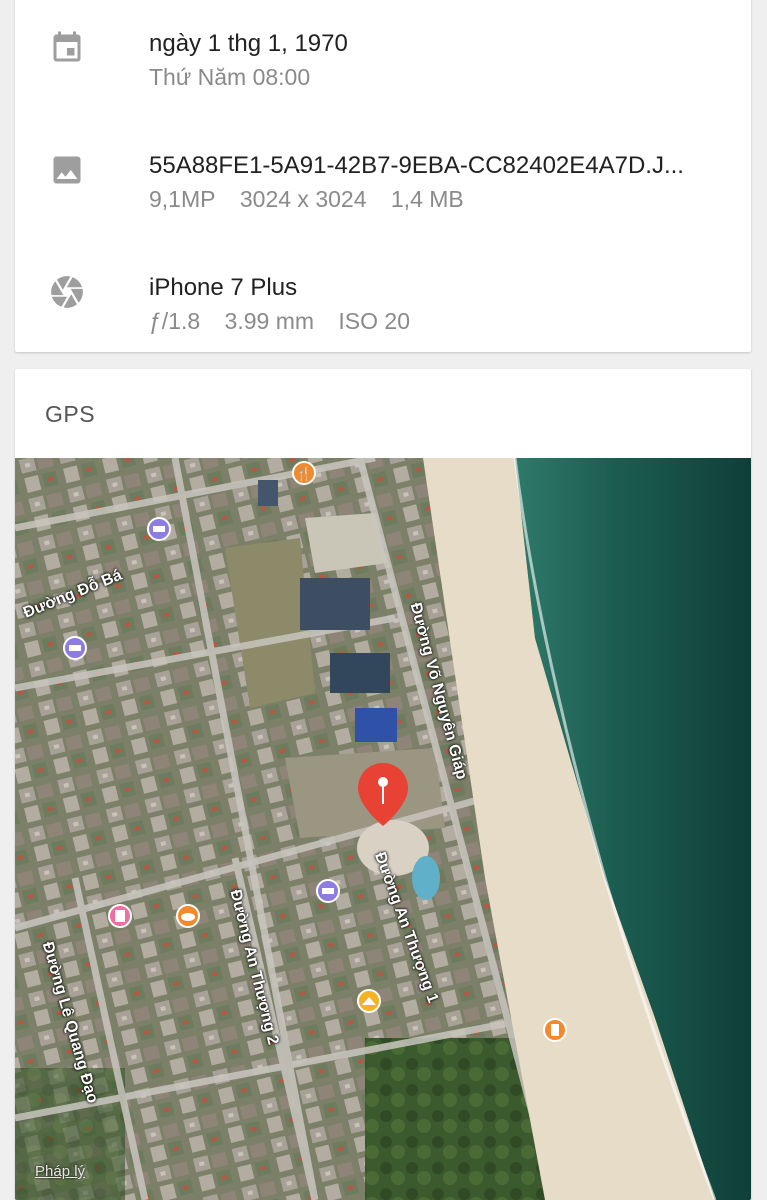 The image size is (767, 1200). What do you see at coordinates (269, 321) in the screenshot?
I see `focal-length-text: 3.99 mm` at bounding box center [269, 321].